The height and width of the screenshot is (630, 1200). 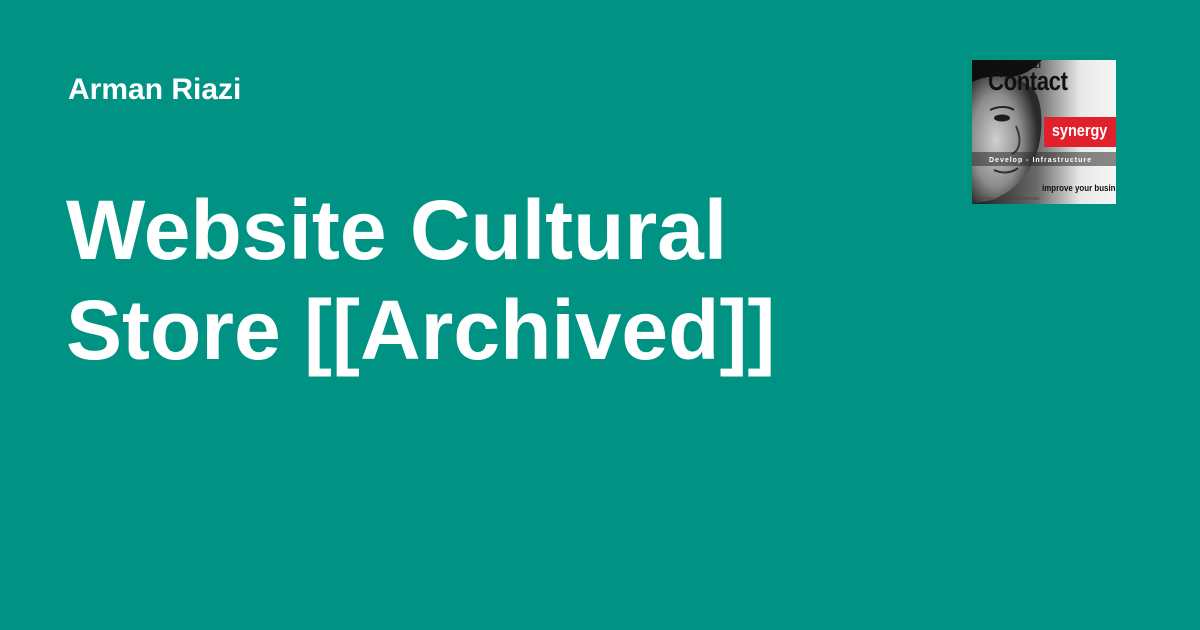 I want to click on cover-tagline: Develop - Infrastructure, so click(x=1040, y=160).